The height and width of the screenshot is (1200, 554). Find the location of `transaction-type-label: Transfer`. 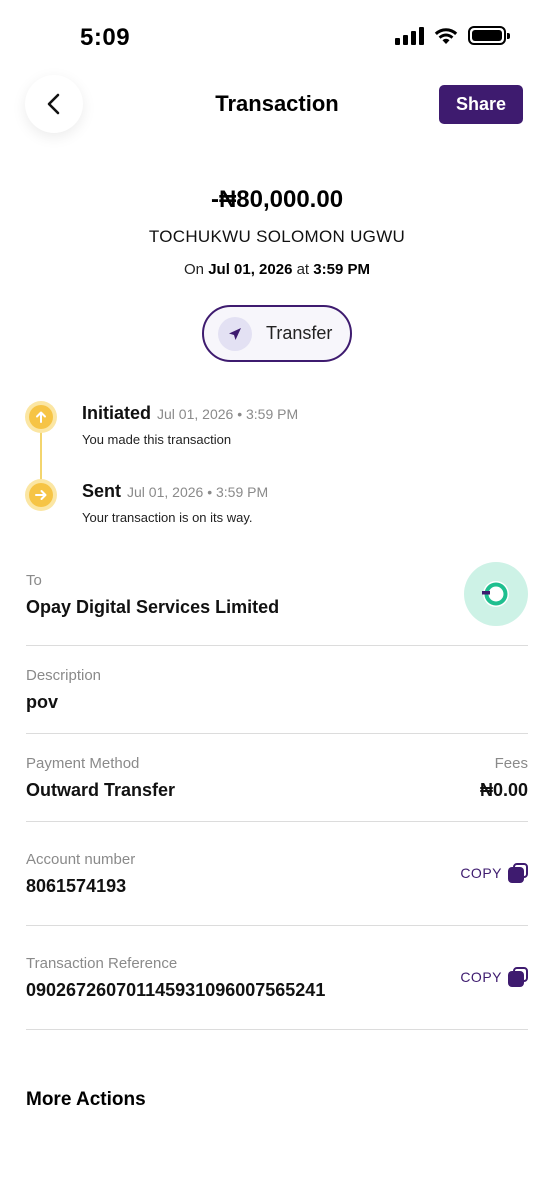

transaction-type-label: Transfer is located at coordinates (299, 333).